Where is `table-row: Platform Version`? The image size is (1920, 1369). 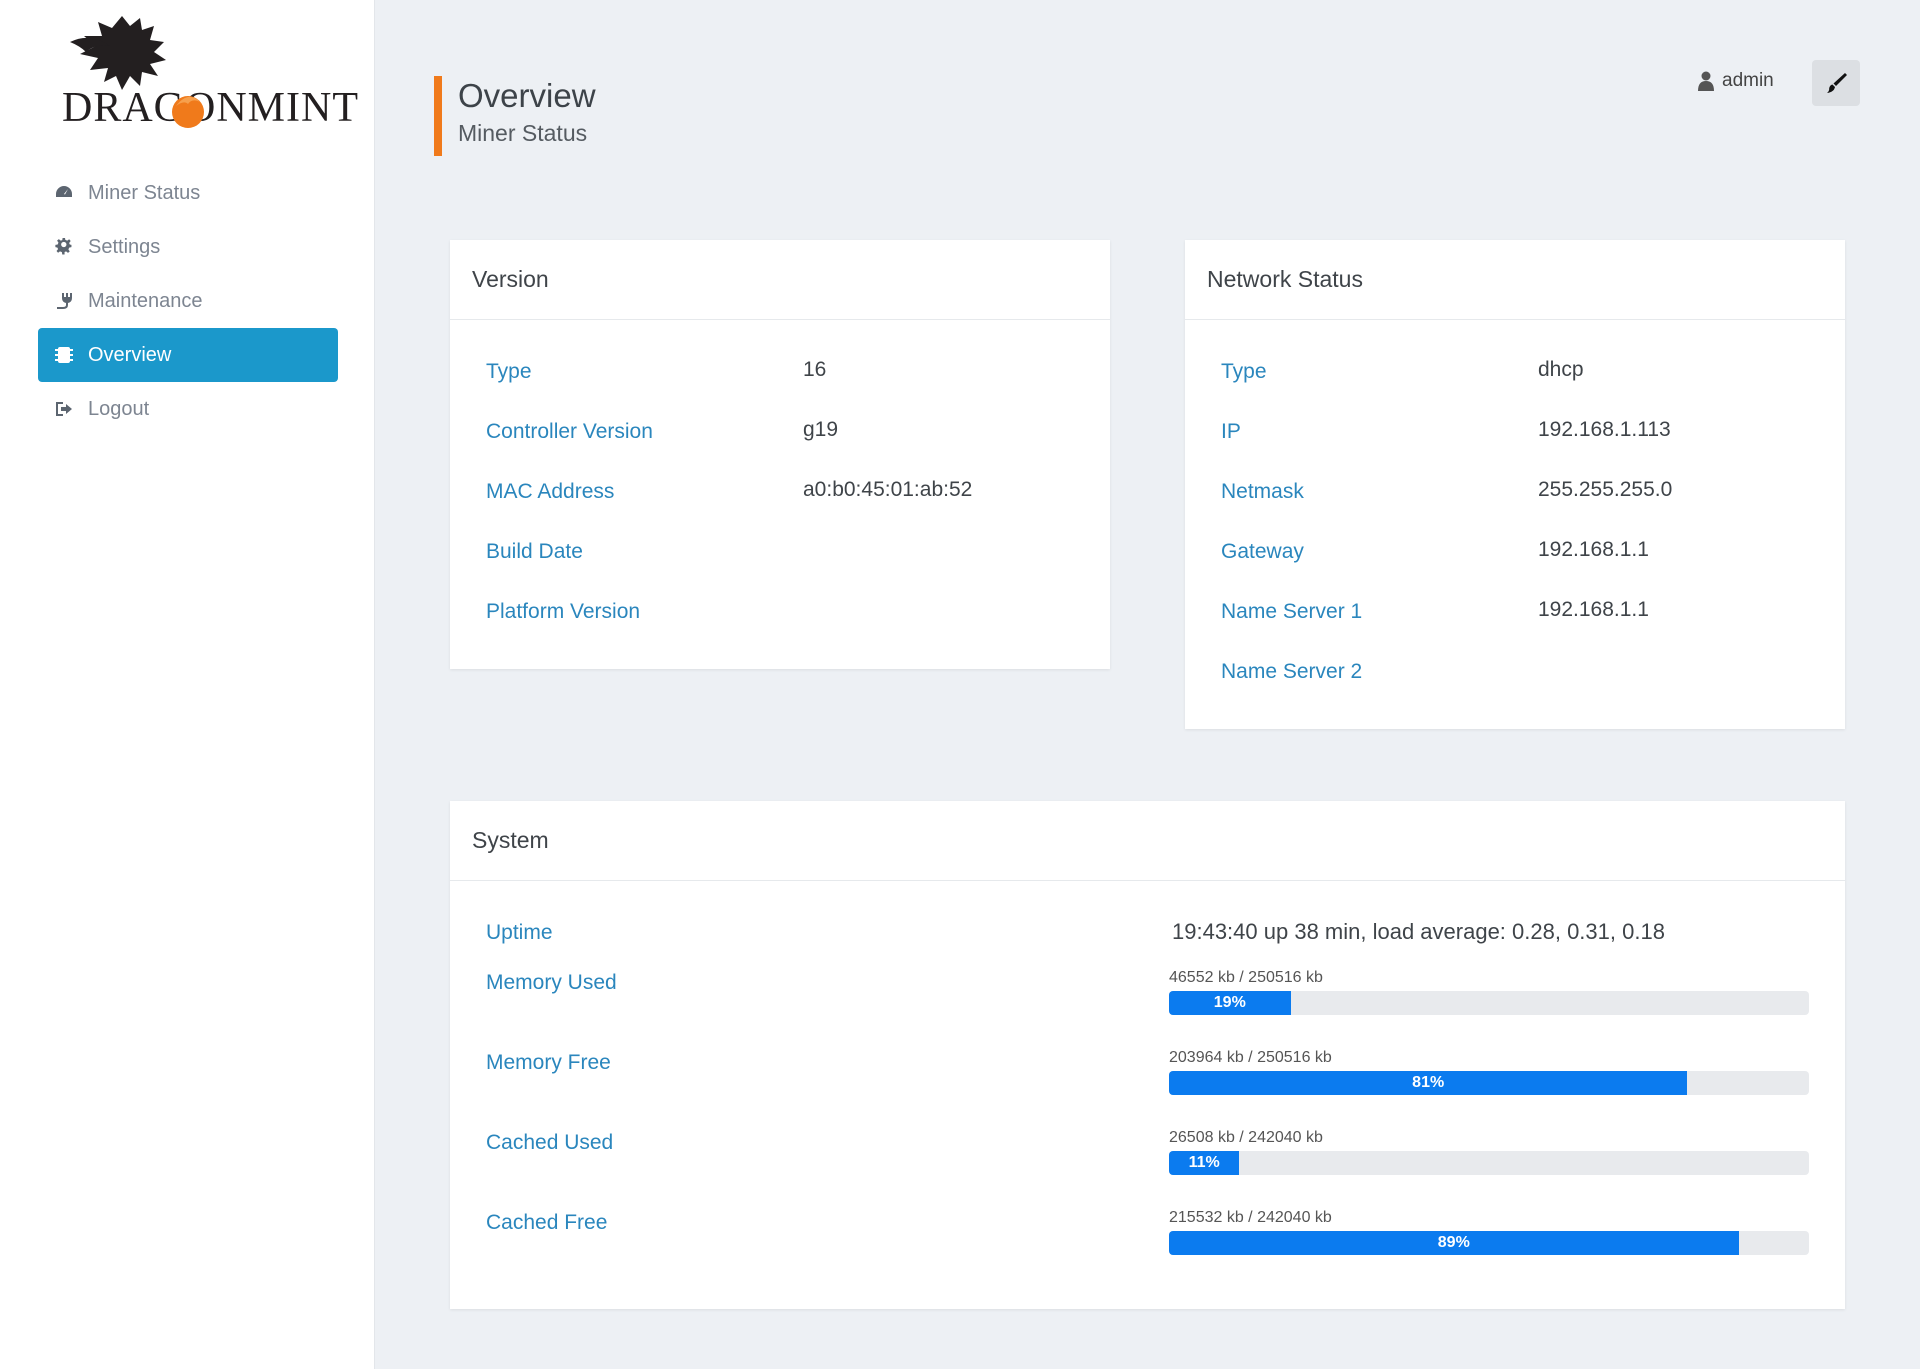 table-row: Platform Version is located at coordinates (780, 618).